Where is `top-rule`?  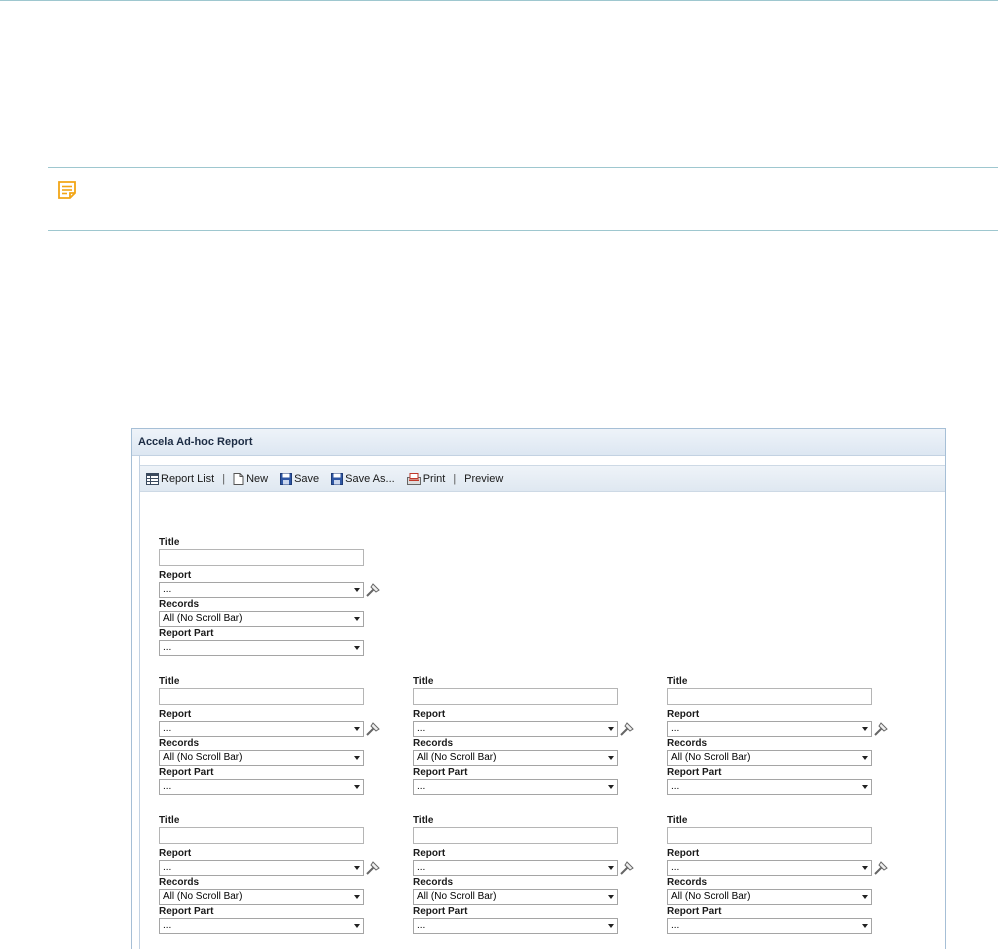 top-rule is located at coordinates (499, 0).